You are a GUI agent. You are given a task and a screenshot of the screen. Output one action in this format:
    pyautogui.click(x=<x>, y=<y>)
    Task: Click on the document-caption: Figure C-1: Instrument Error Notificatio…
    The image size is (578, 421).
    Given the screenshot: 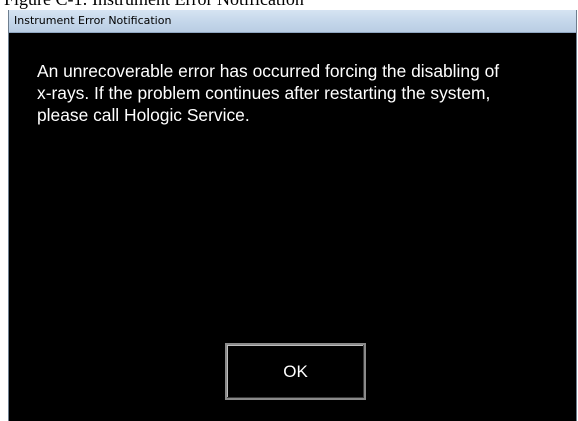 What is the action you would take?
    pyautogui.click(x=289, y=5)
    